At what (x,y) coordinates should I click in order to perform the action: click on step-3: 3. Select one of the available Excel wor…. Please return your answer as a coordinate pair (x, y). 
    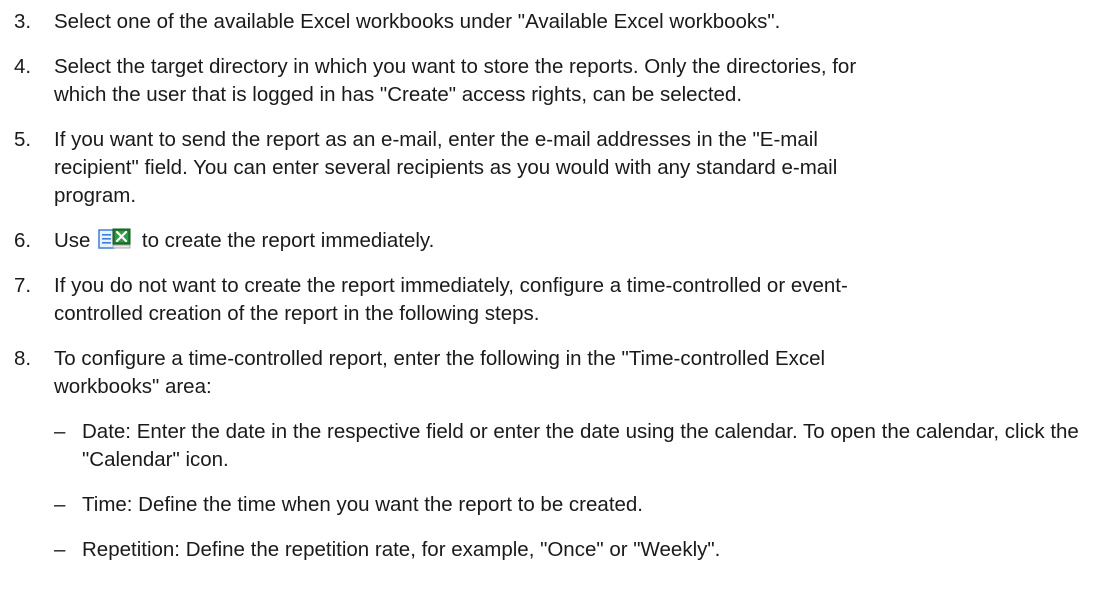
    Looking at the image, I should click on (545, 22).